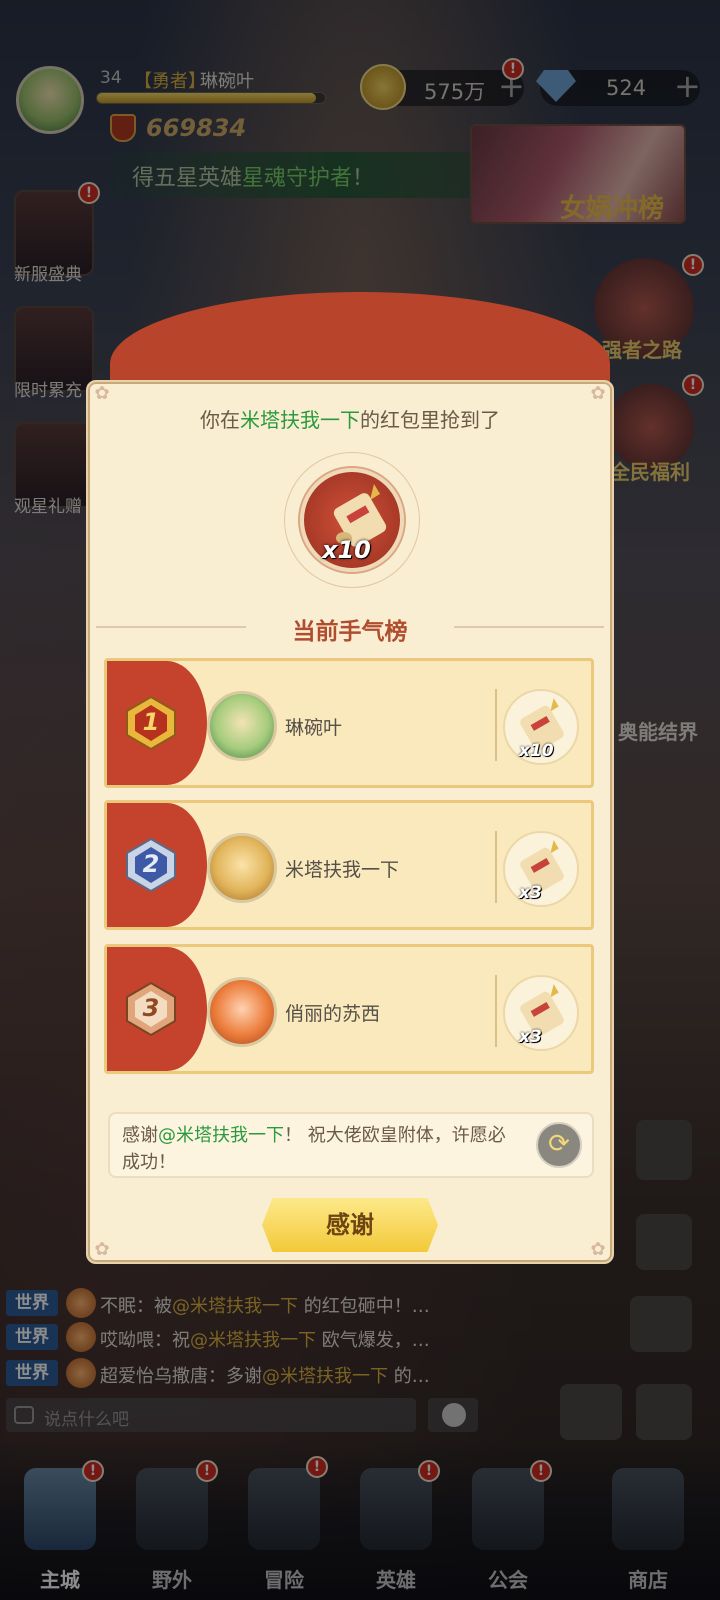 This screenshot has width=720, height=1600. I want to click on thanks-message-box: 感谢@米塔扶我一下！ 祝大佬欧皇附体，许愿必成功！, so click(351, 1145).